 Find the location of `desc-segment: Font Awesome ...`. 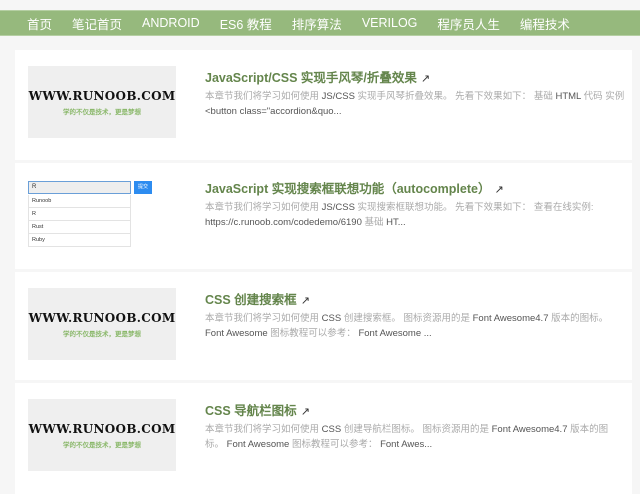

desc-segment: Font Awesome ... is located at coordinates (395, 333).